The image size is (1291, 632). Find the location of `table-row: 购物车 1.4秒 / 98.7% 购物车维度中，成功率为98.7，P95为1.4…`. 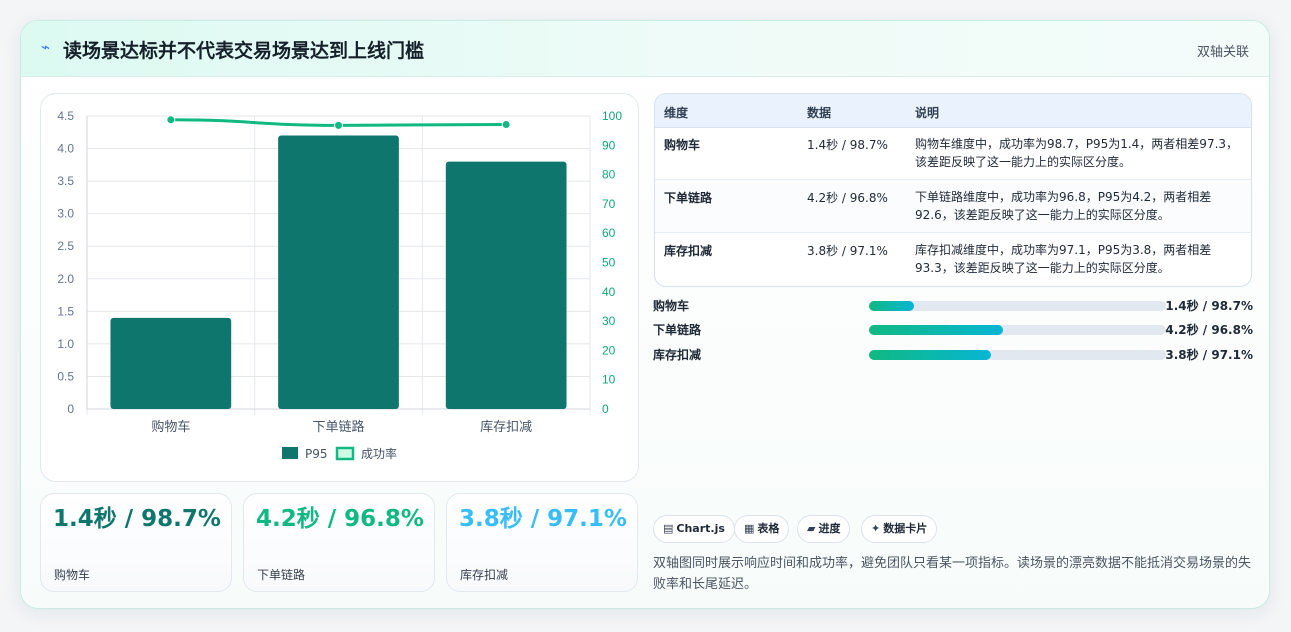

table-row: 购物车 1.4秒 / 98.7% 购物车维度中，成功率为98.7，P95为1.4… is located at coordinates (953, 153).